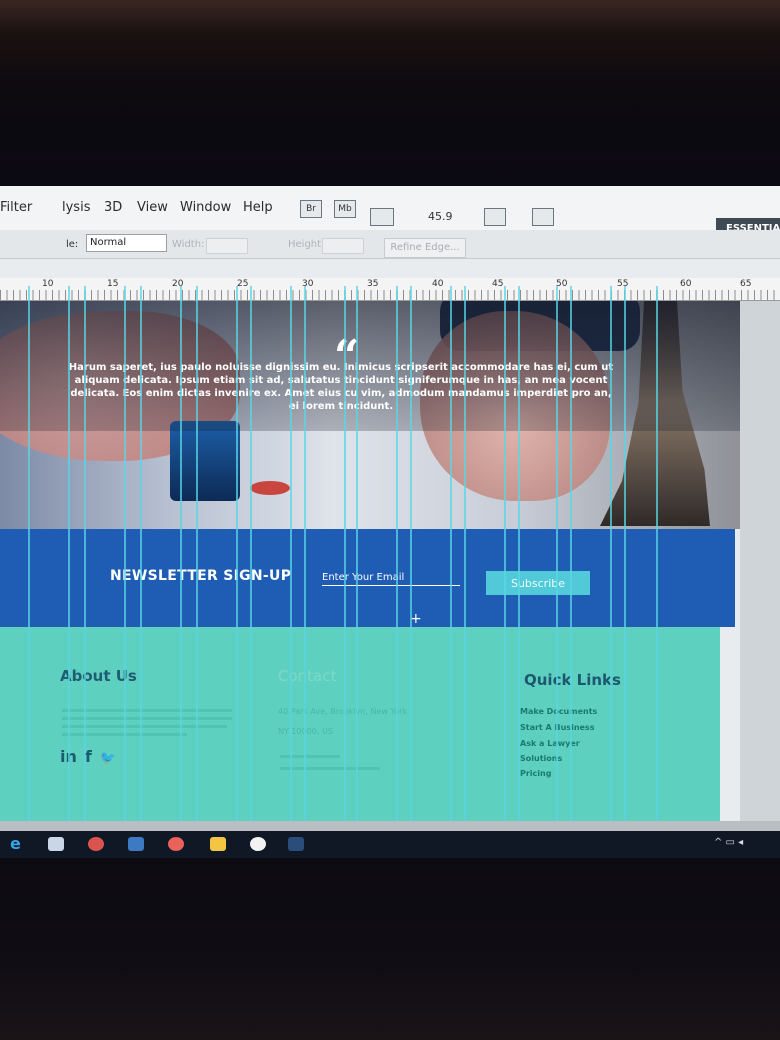  I want to click on subscribe-button: Subscribe, so click(538, 583).